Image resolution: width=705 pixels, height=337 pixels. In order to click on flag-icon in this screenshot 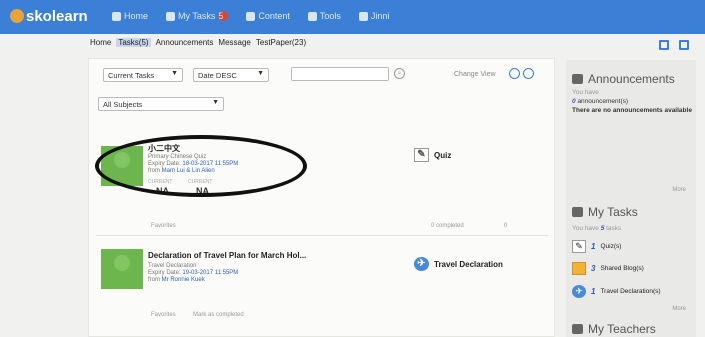, I will do `click(664, 45)`.